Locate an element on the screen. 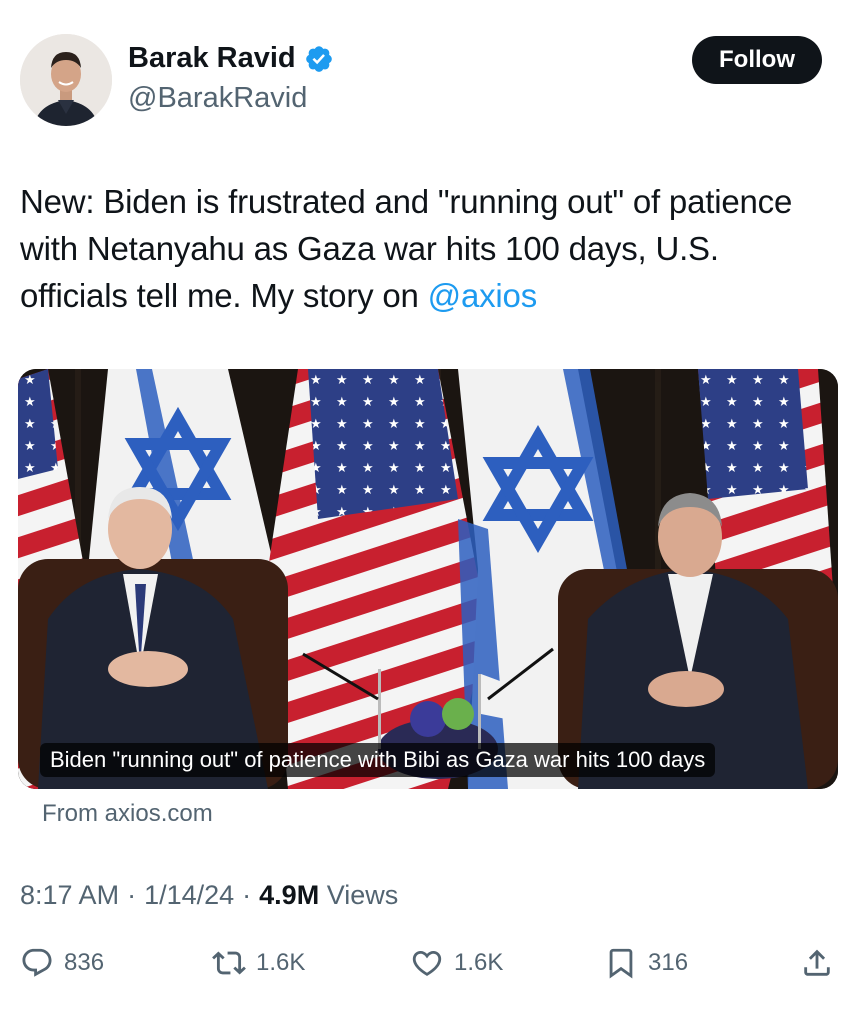  action-bar: 836 1.6K 1.6K 316 is located at coordinates (428, 969).